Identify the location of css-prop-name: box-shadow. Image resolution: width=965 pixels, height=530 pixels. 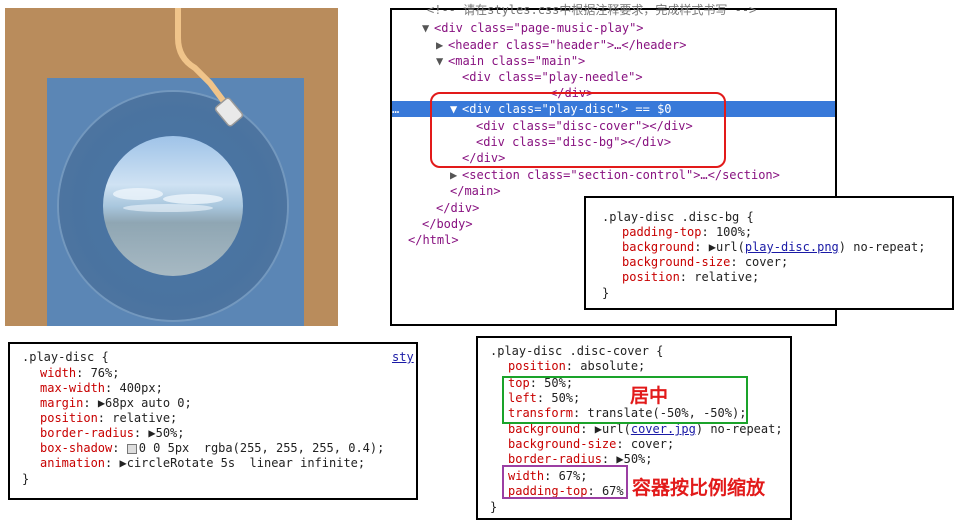
(76, 448).